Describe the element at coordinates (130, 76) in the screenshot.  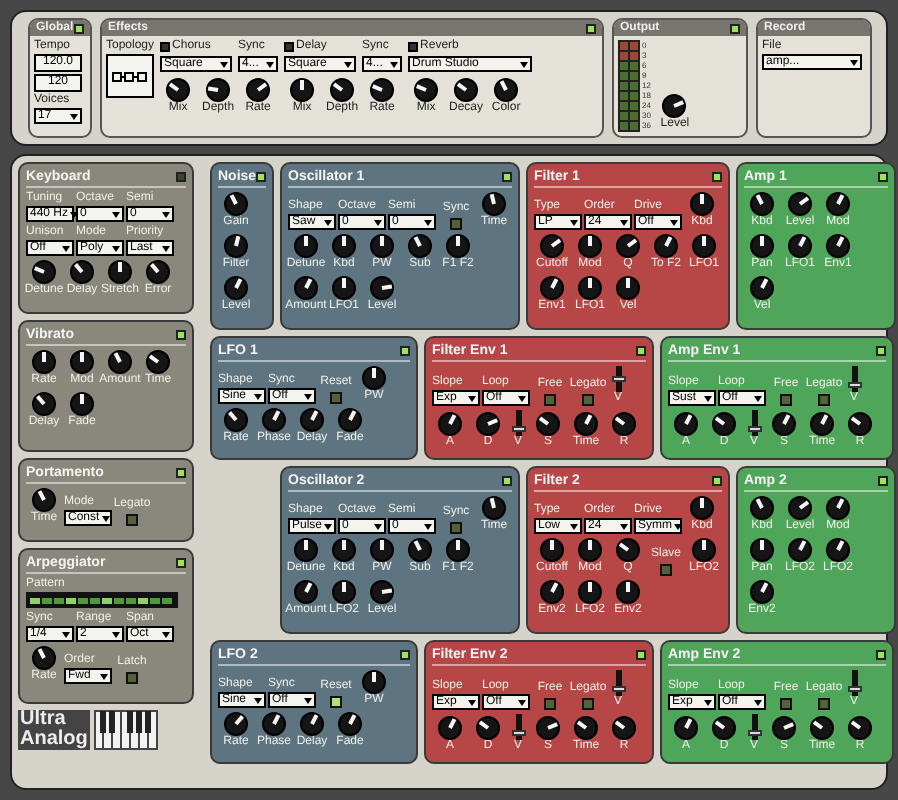
I see `topology-diagram` at that location.